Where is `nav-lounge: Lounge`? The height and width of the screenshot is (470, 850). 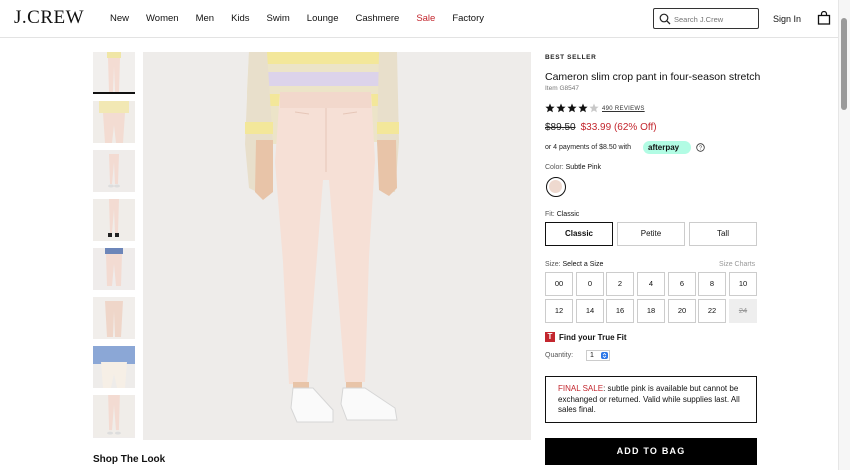
nav-lounge: Lounge is located at coordinates (323, 18).